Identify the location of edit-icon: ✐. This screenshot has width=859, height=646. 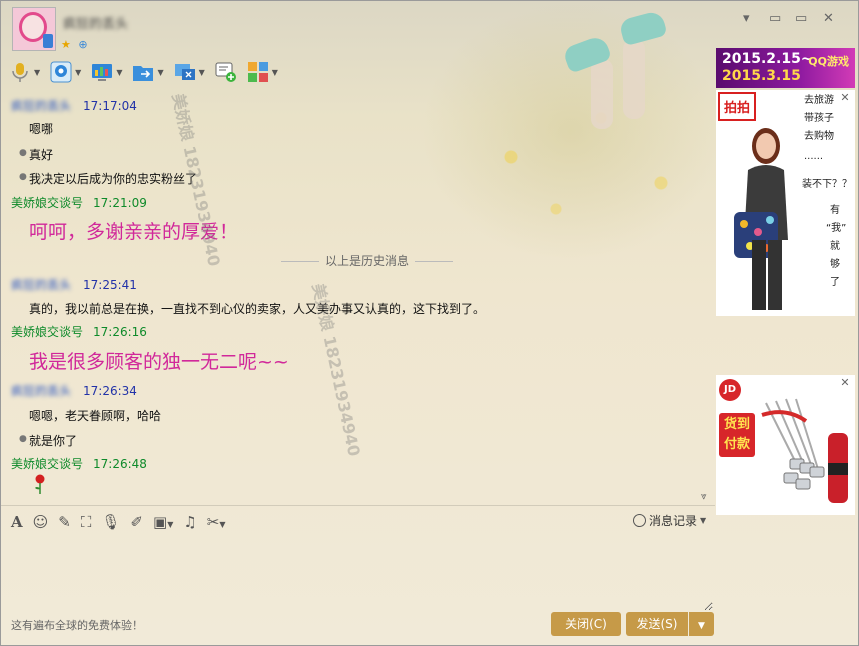
(136, 522).